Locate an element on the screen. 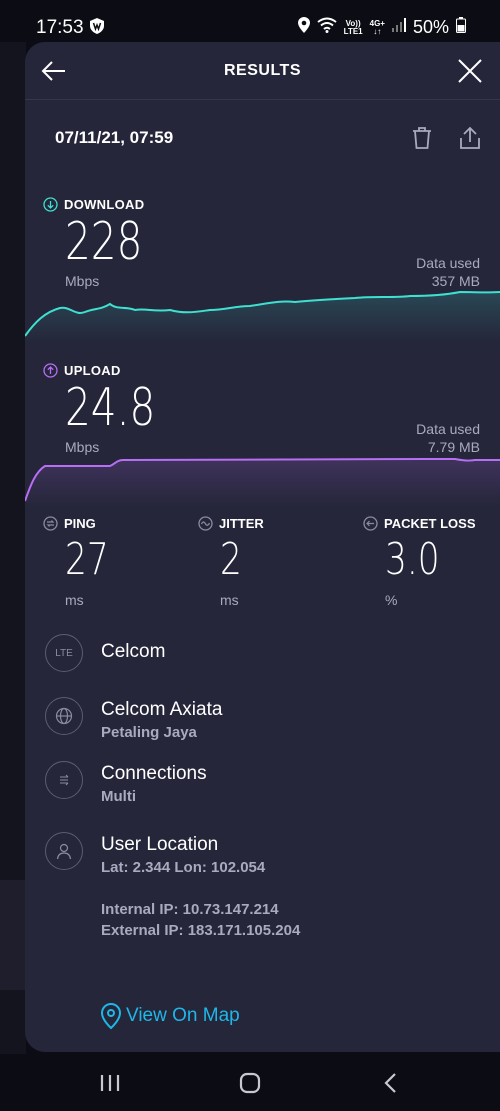  jitter-value: 2 is located at coordinates (231, 559).